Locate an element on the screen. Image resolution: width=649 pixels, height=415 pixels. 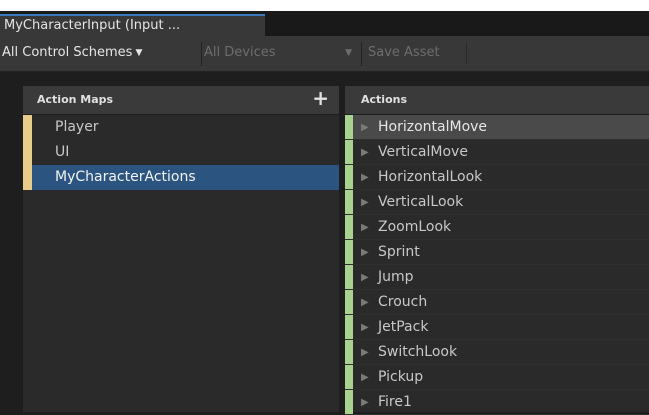
control-schemes-dropdown: All Control Schemes ▼ is located at coordinates (72, 53).